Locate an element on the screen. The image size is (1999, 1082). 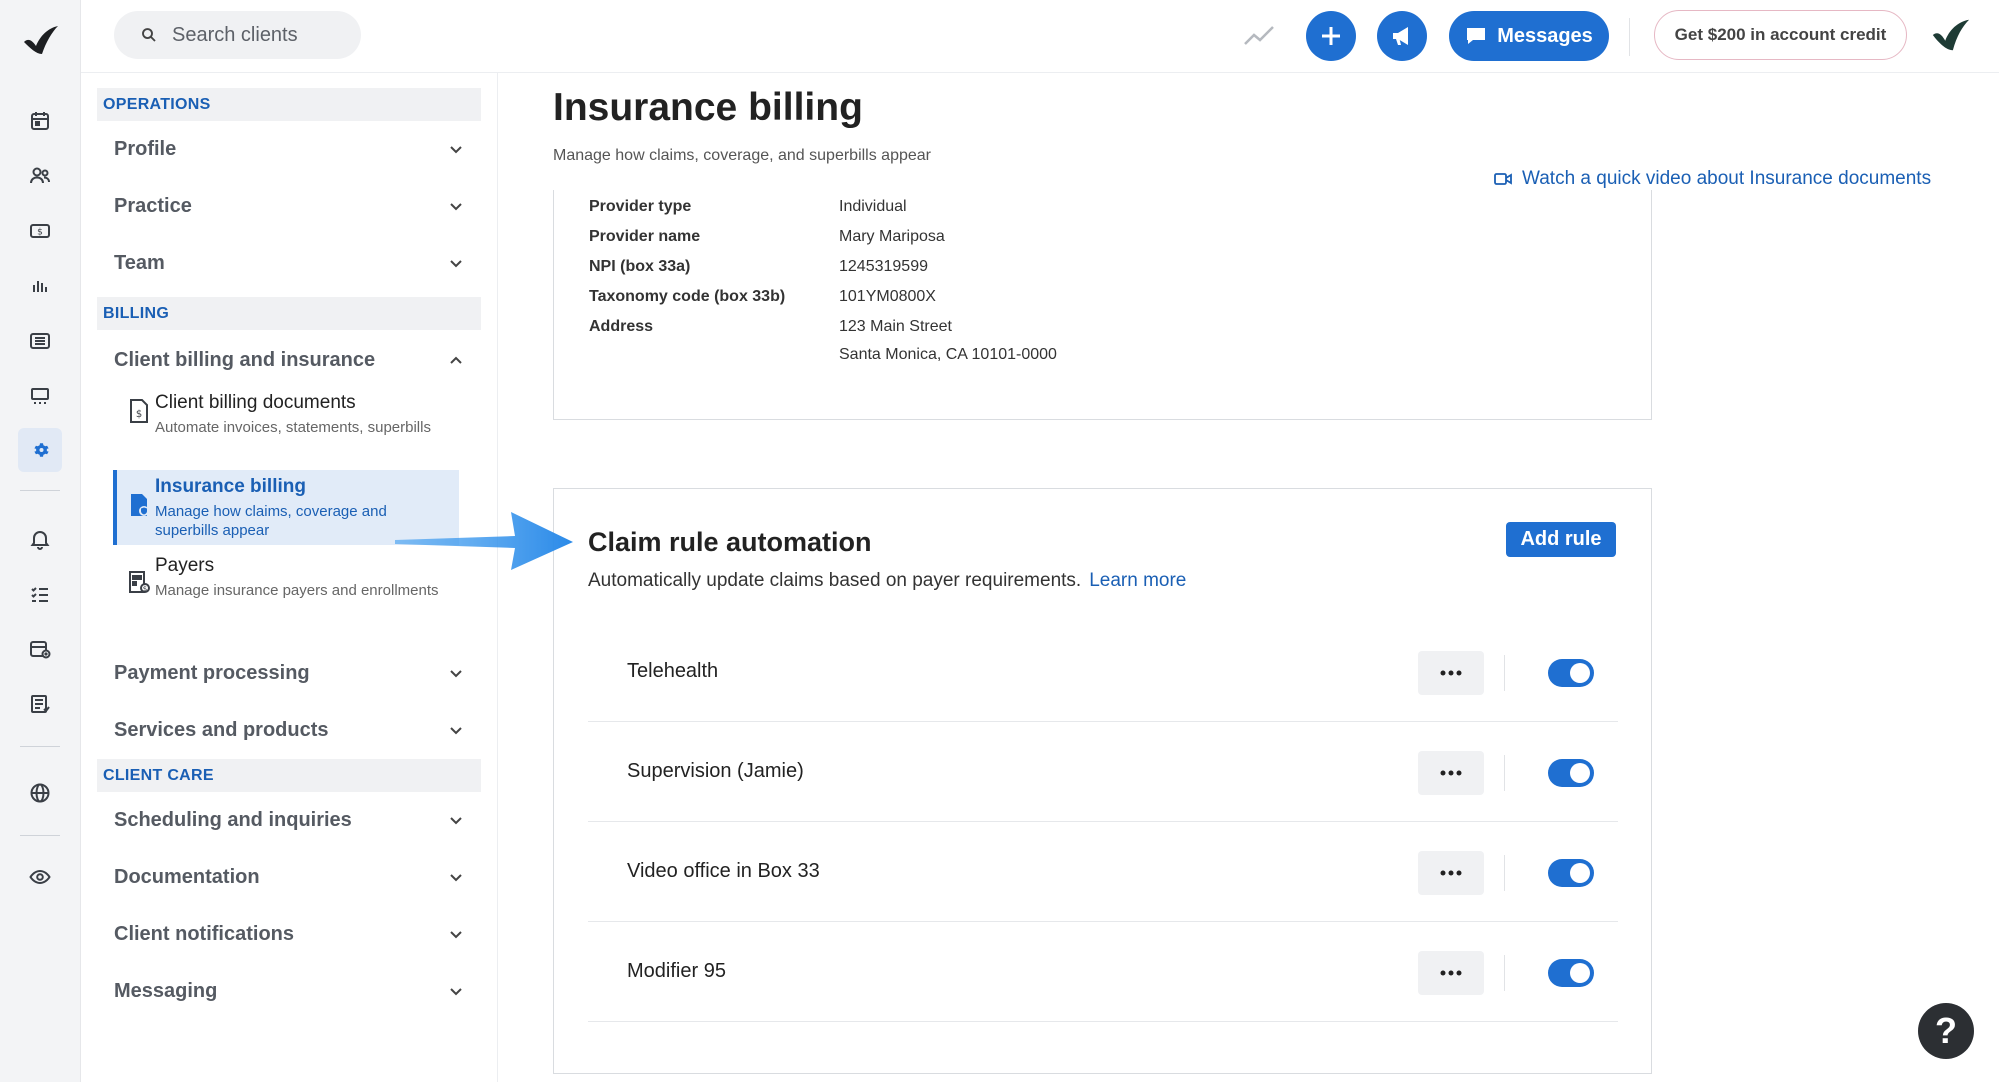
nav-item-label: Practice is located at coordinates (153, 206).